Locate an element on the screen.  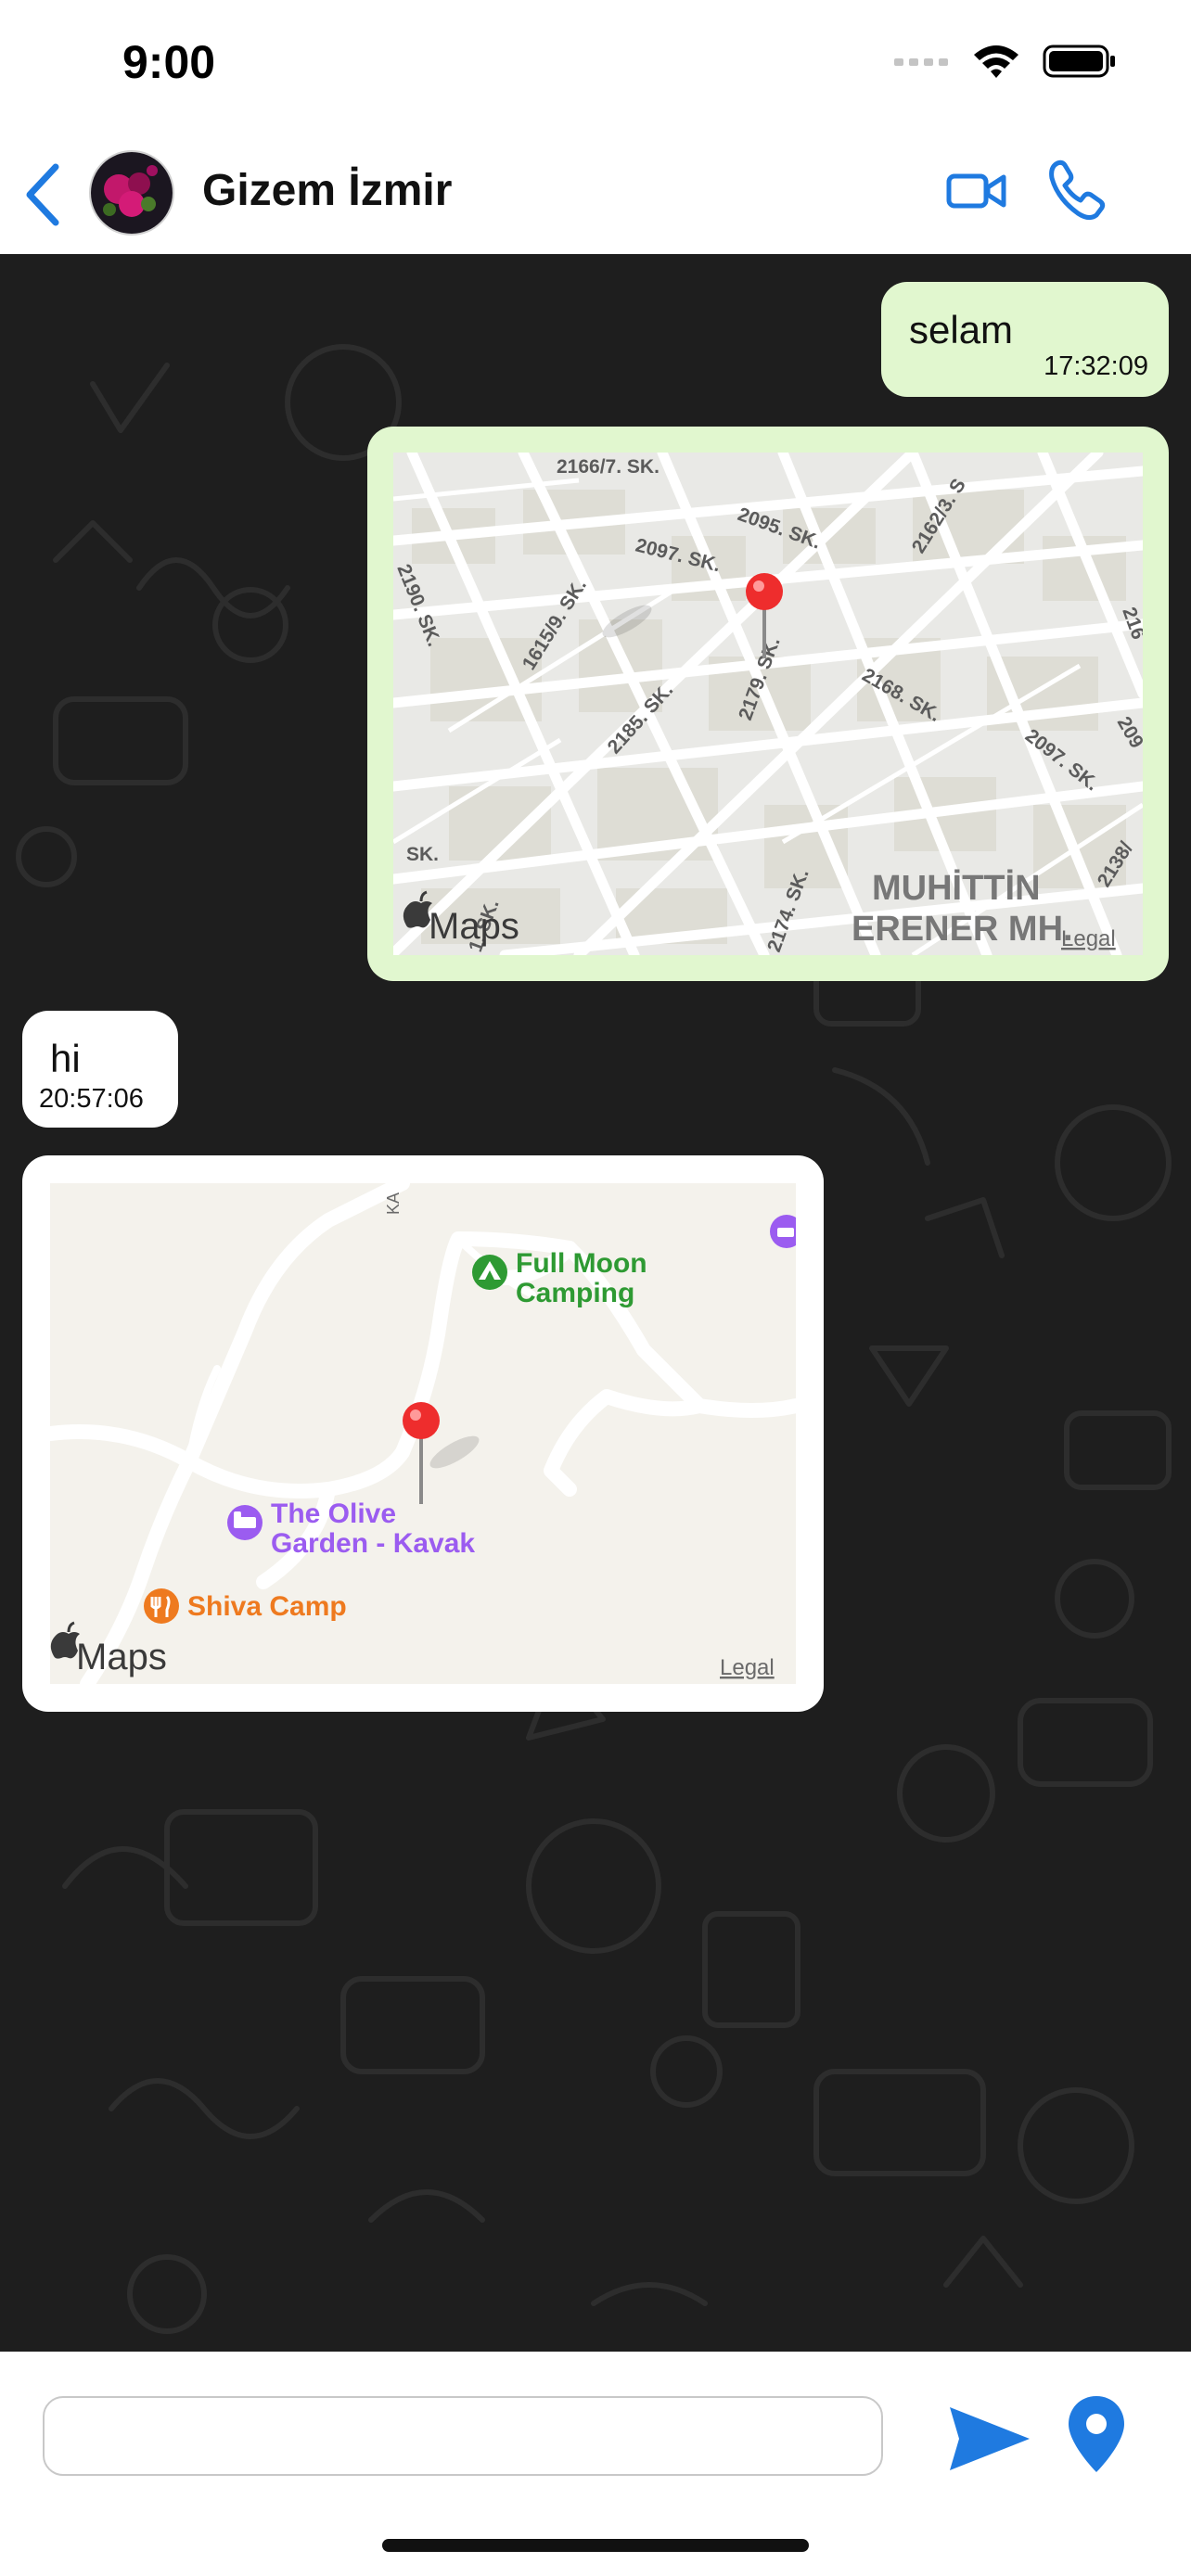
place-label: Full Moon is located at coordinates (581, 1263).